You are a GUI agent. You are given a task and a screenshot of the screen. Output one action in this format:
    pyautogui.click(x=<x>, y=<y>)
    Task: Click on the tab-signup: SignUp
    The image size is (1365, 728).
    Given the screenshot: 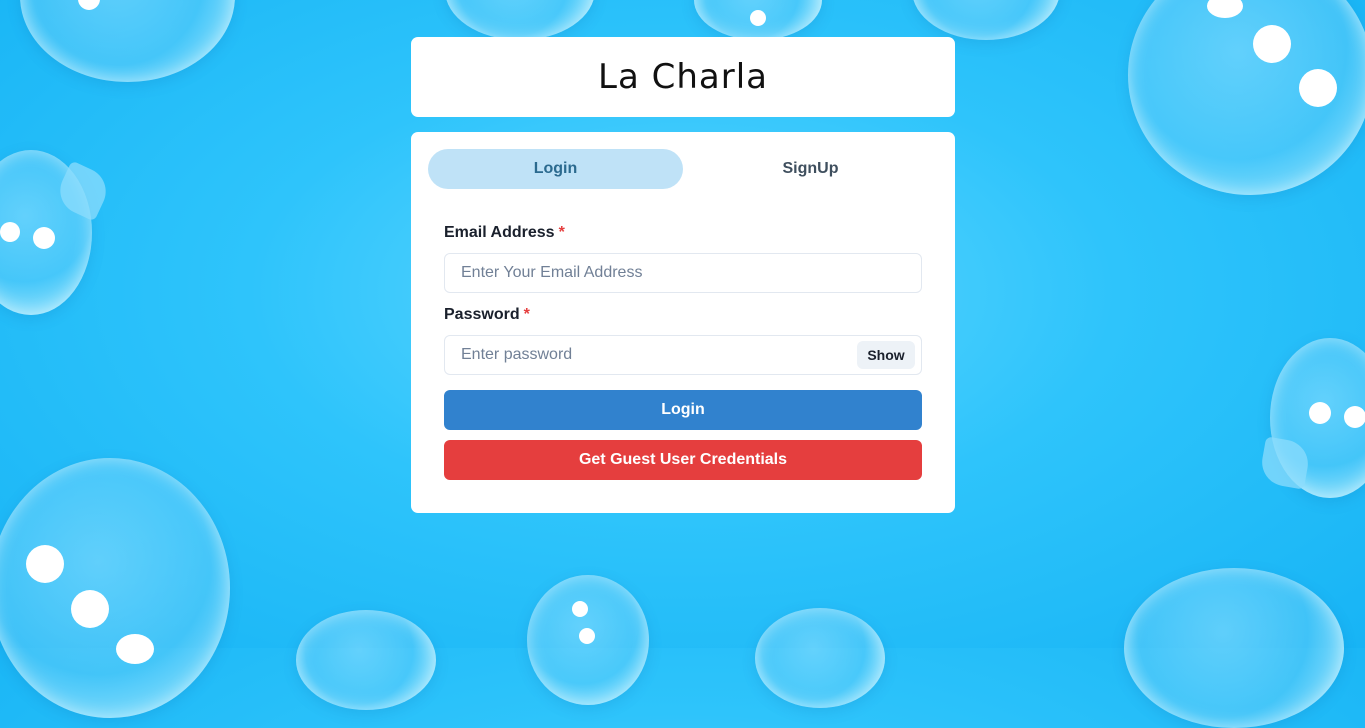 What is the action you would take?
    pyautogui.click(x=810, y=169)
    